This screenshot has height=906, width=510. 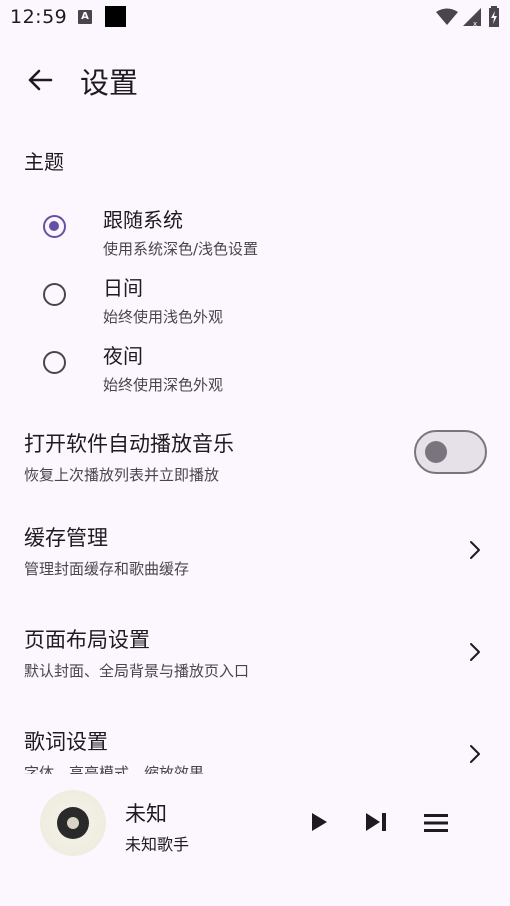 I want to click on arrow-back-icon, so click(x=40, y=80).